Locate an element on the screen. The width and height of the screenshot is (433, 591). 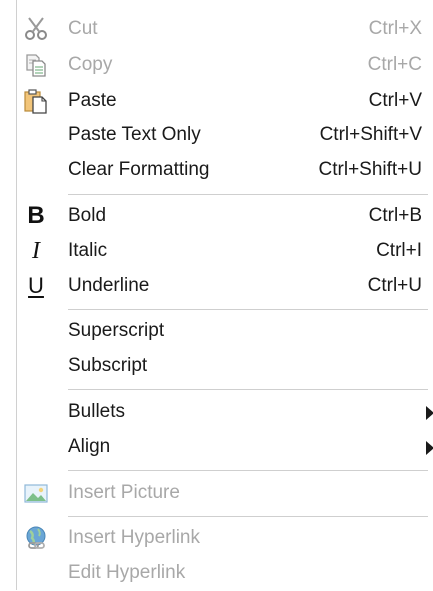
menu-item-shortcut: Ctrl+U is located at coordinates (394, 285).